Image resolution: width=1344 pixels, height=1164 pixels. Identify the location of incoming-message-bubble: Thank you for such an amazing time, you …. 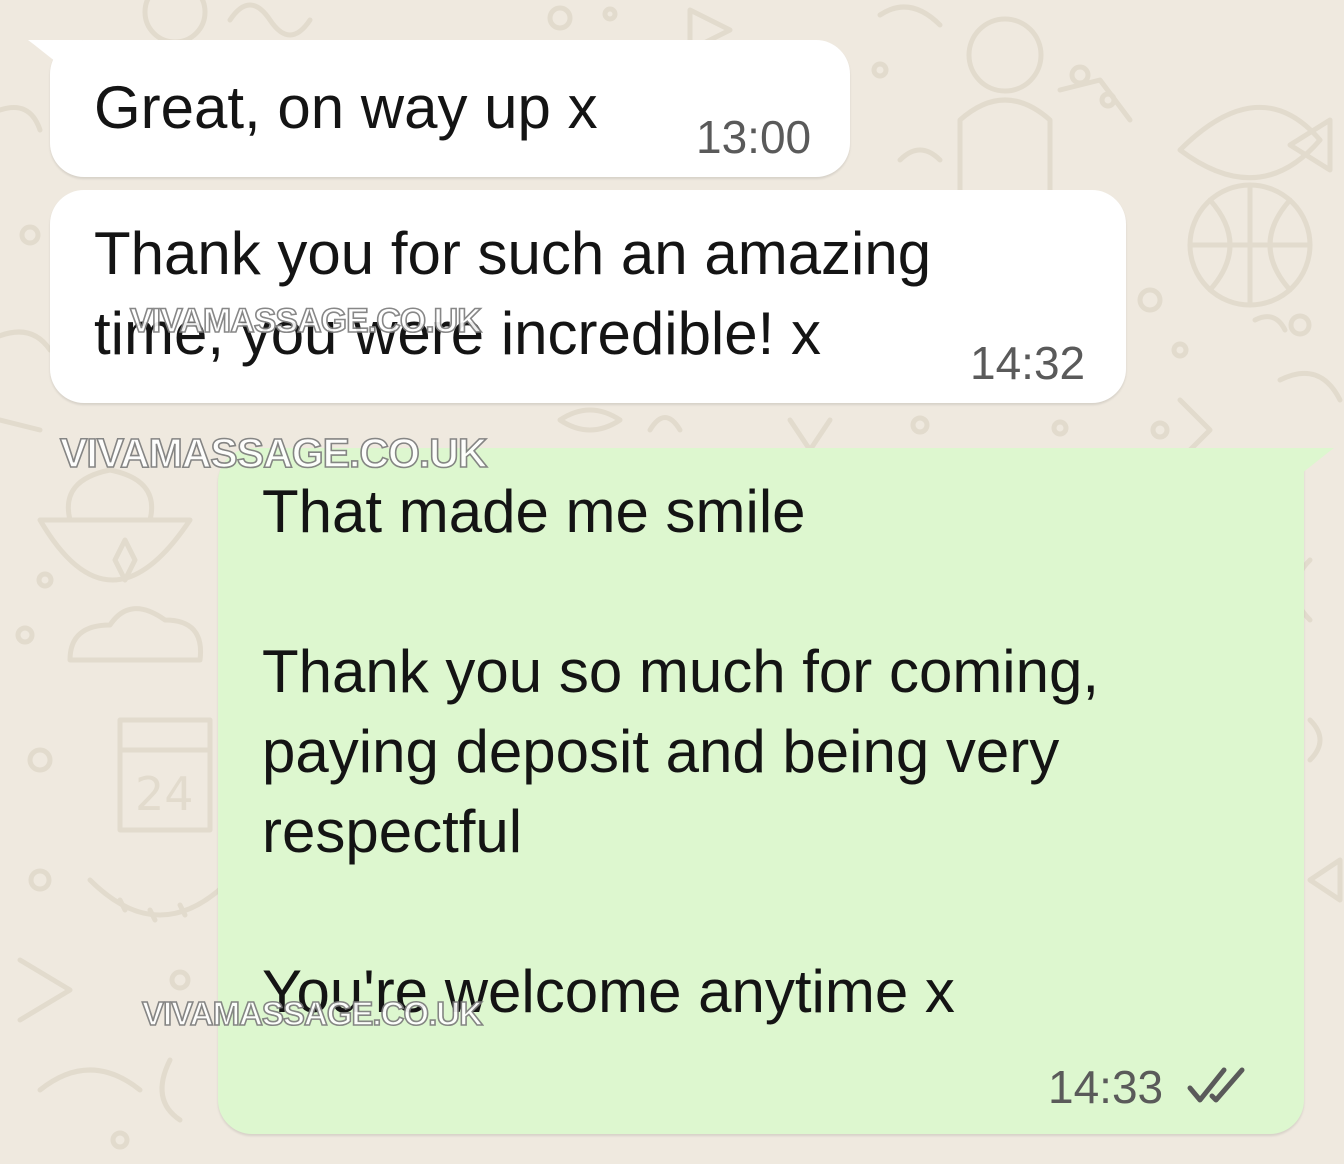
(588, 296).